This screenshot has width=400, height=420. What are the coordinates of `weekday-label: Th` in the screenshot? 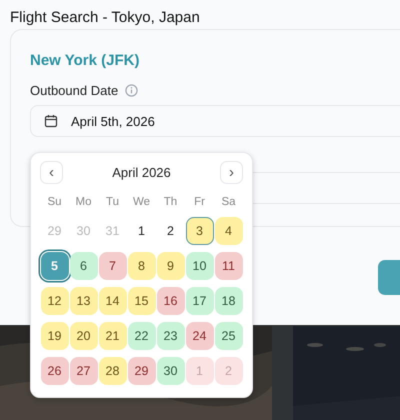 It's located at (170, 203).